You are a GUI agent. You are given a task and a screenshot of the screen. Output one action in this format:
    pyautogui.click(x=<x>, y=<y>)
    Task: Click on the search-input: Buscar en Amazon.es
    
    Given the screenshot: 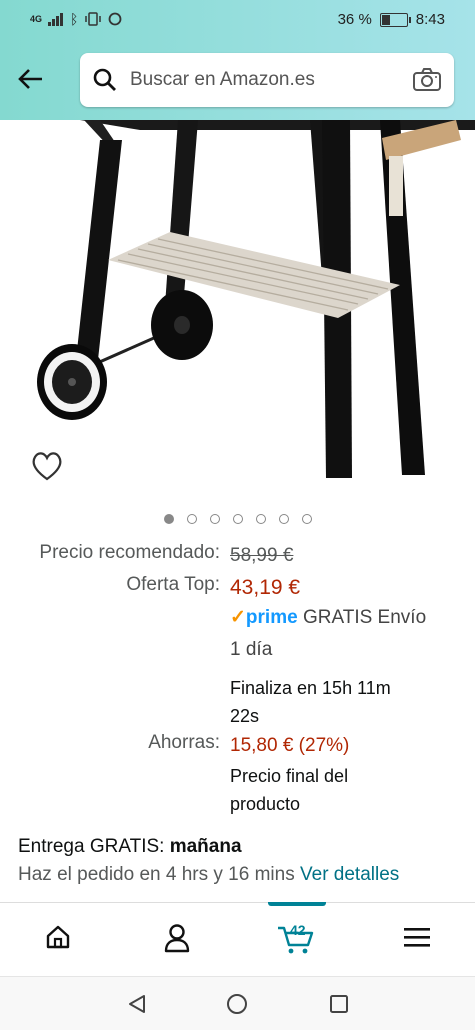 What is the action you would take?
    pyautogui.click(x=222, y=80)
    